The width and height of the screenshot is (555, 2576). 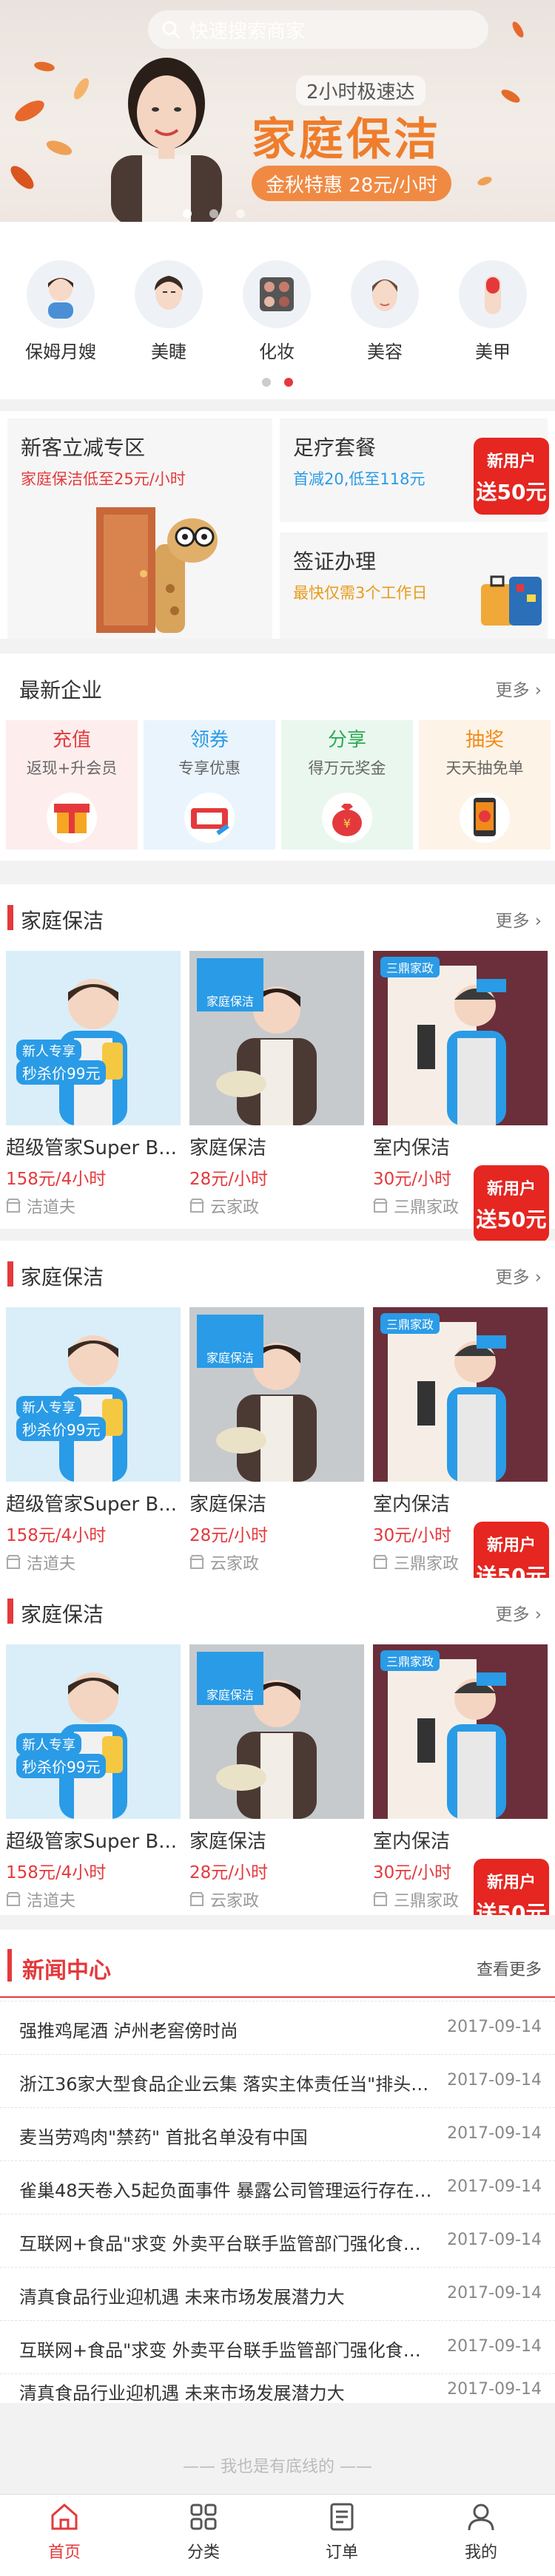 I want to click on page-dot-active, so click(x=288, y=382).